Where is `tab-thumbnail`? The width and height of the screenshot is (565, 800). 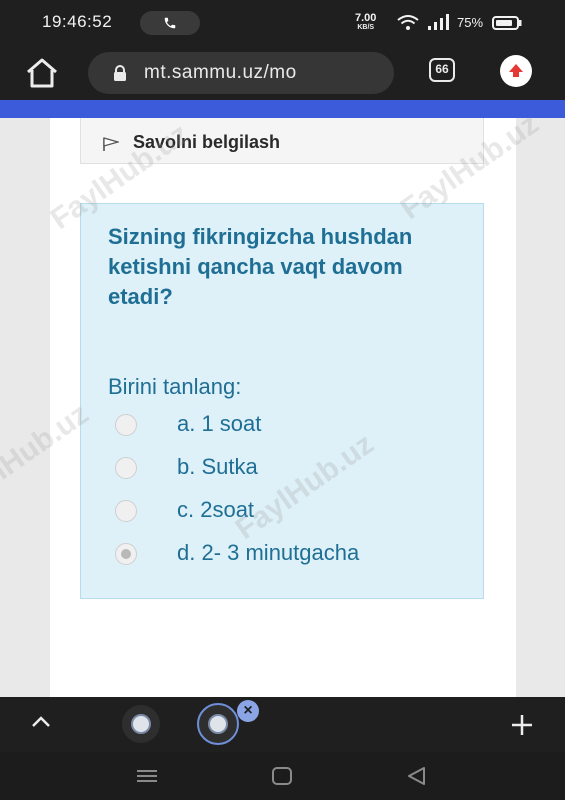
tab-thumbnail is located at coordinates (141, 724).